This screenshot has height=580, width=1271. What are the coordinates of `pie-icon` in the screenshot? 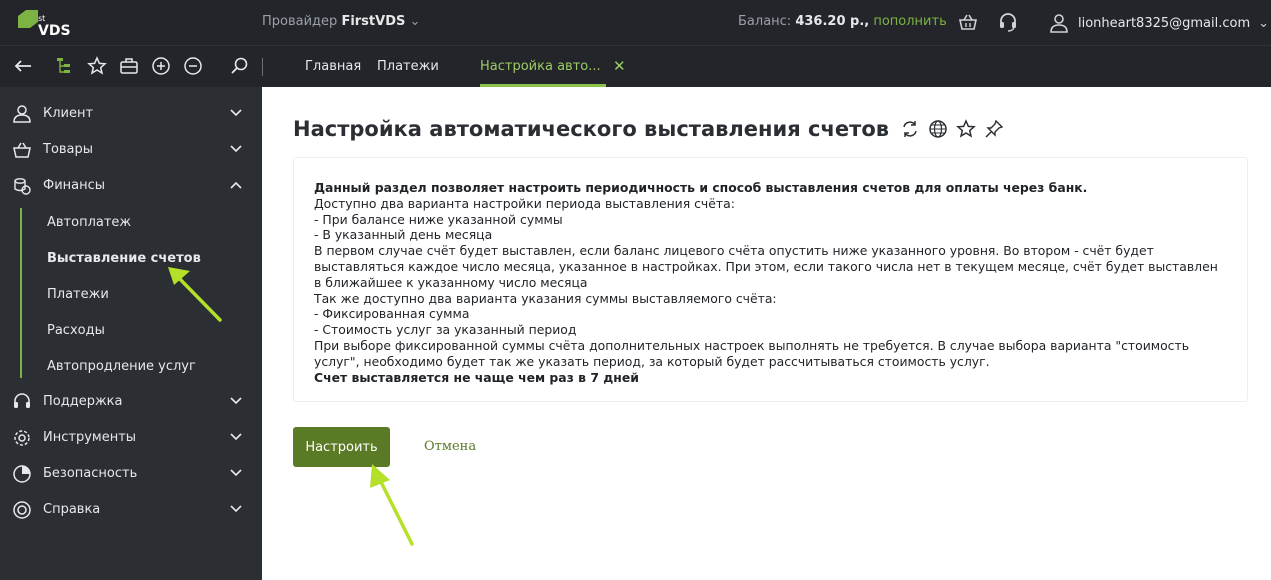 It's located at (22, 474).